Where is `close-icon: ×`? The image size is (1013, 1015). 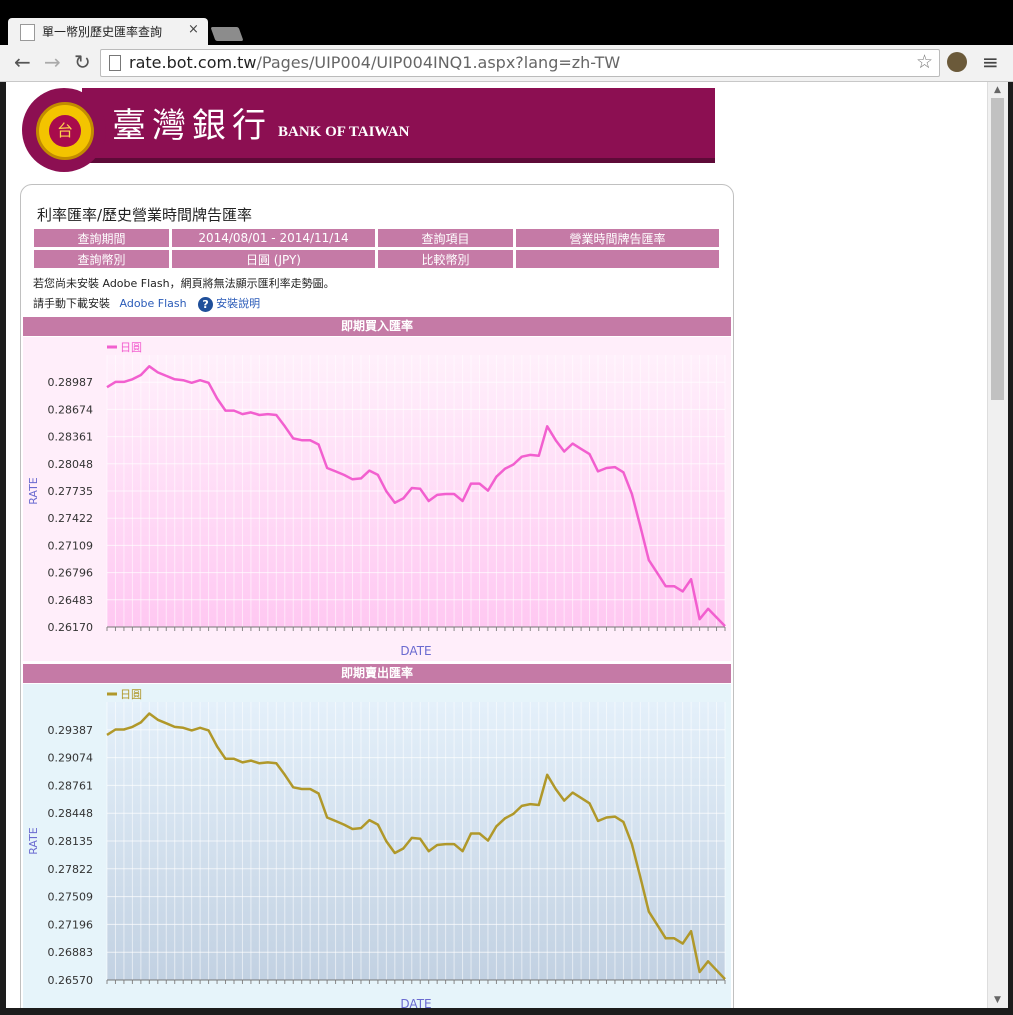 close-icon: × is located at coordinates (193, 29).